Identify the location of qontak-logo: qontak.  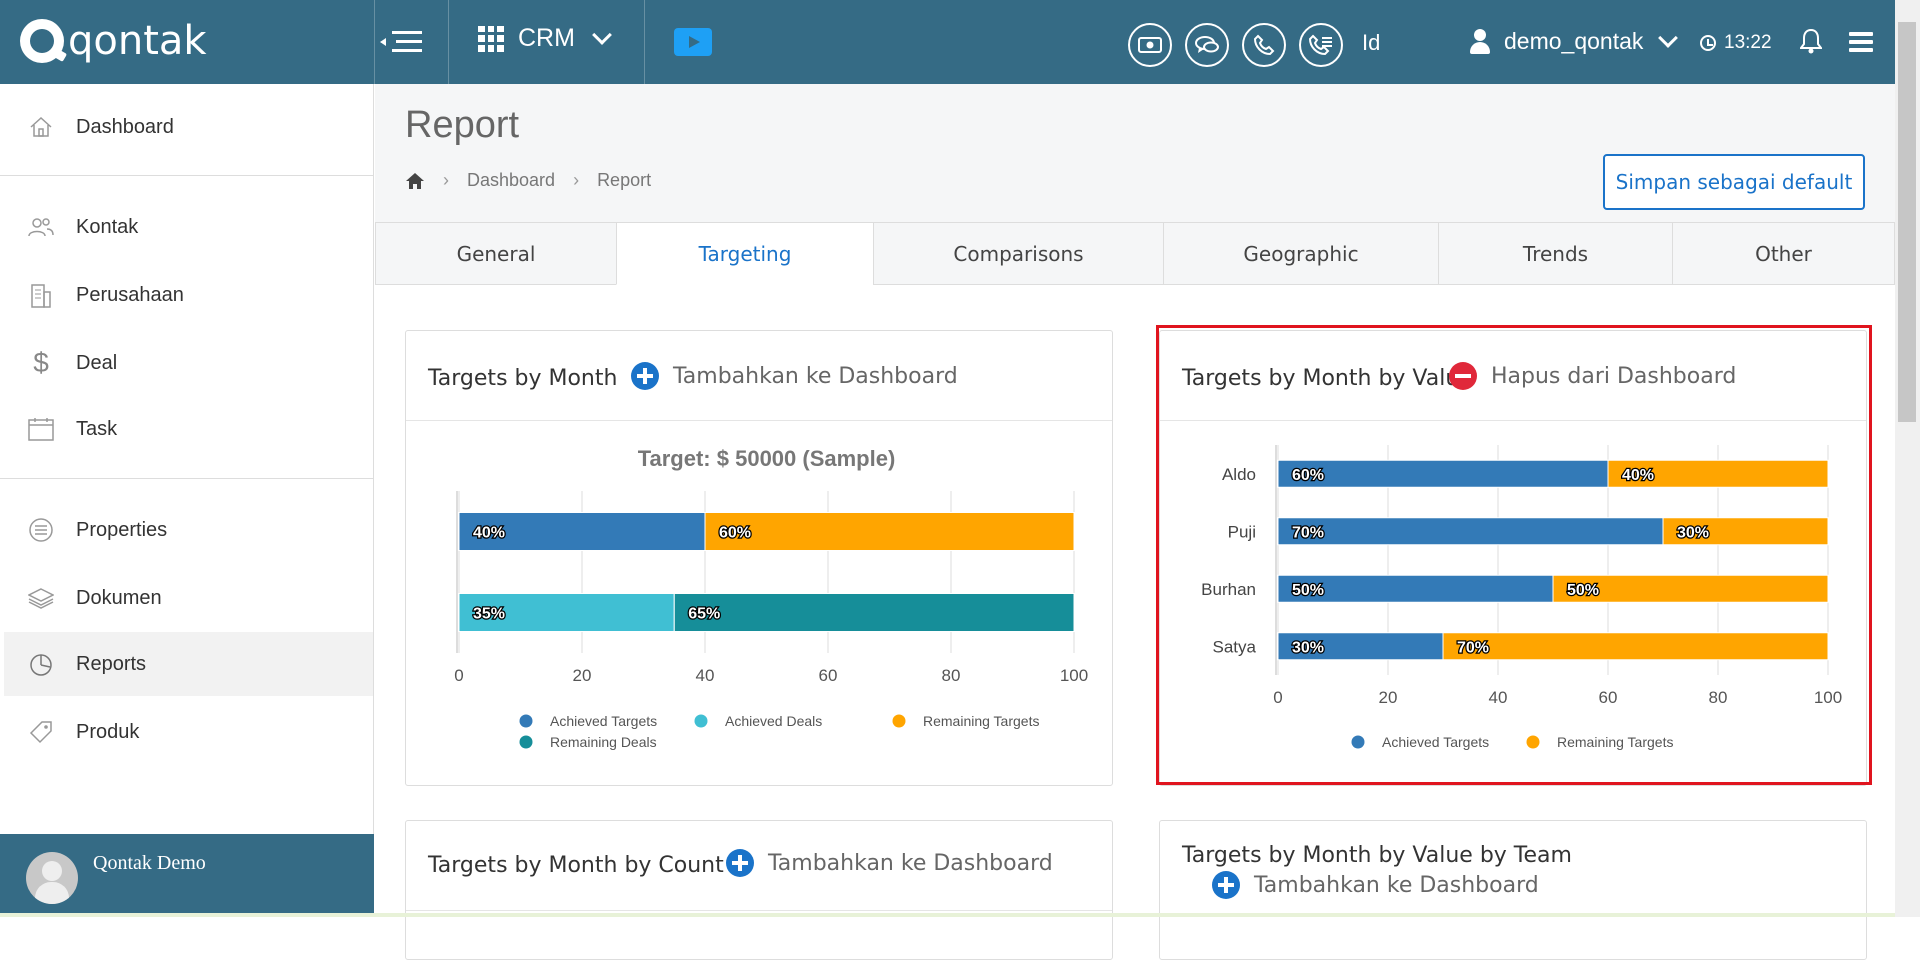
(115, 41).